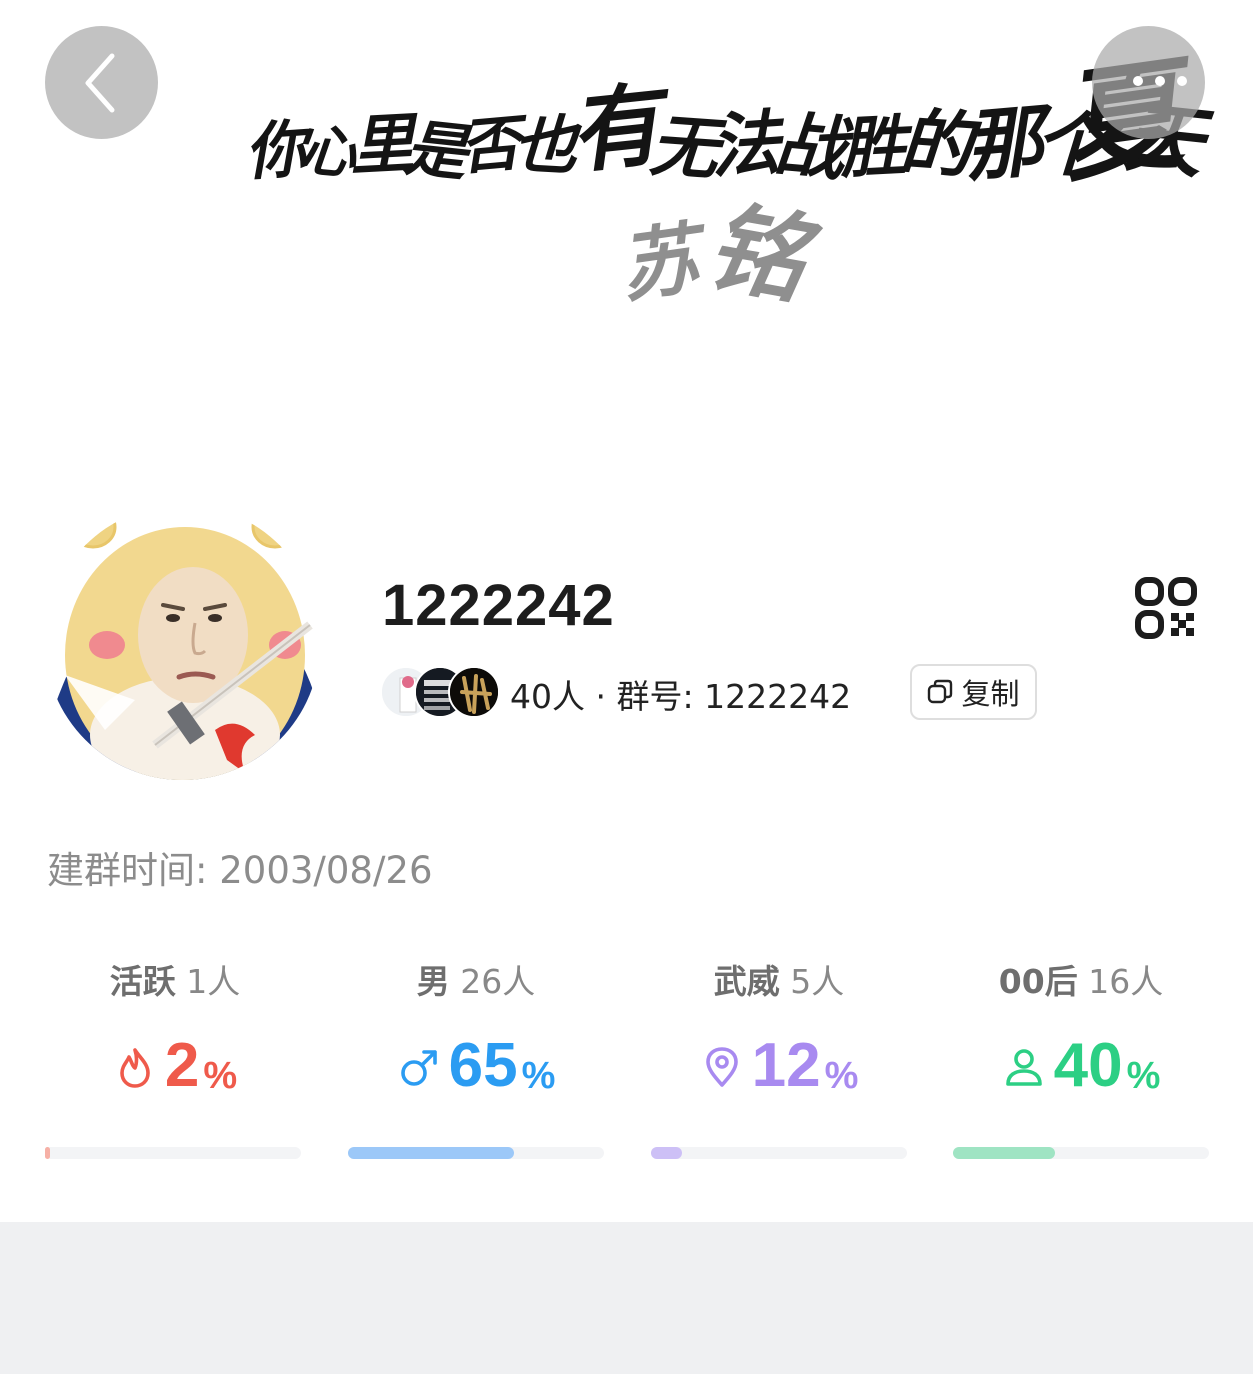  I want to click on stat-percent: 40 %, so click(1081, 1066).